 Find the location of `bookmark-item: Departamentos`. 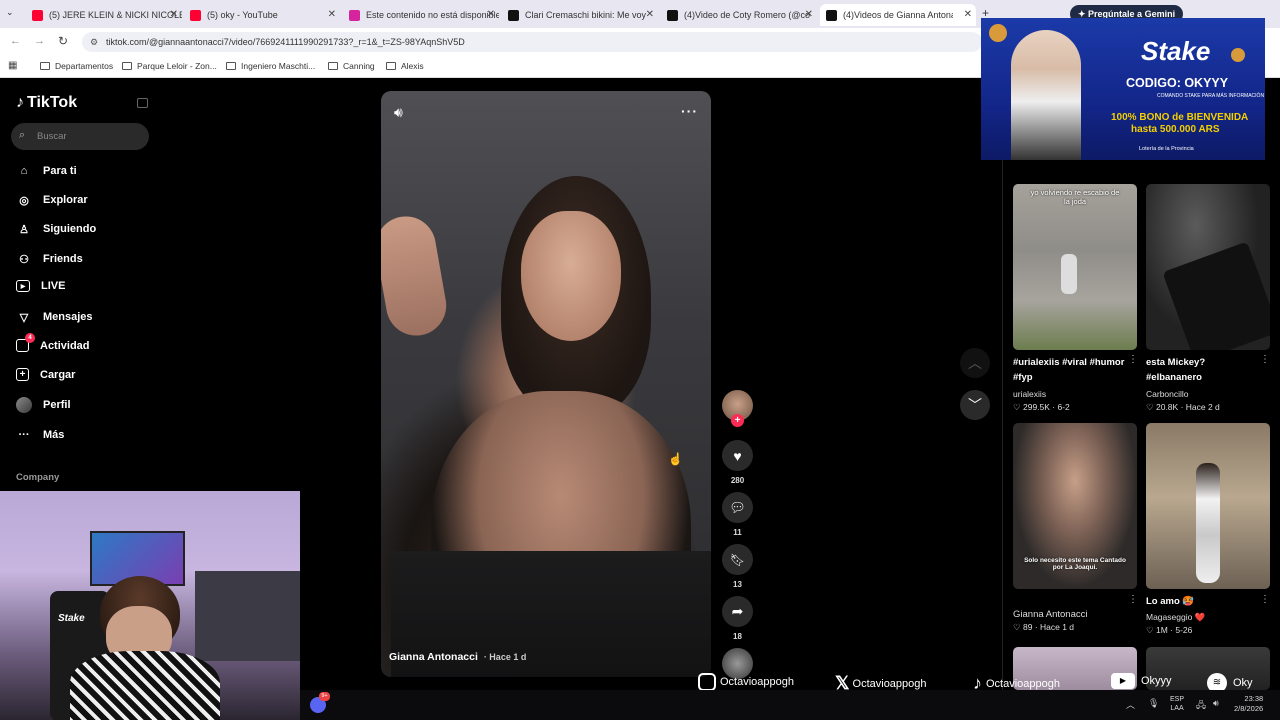

bookmark-item: Departamentos is located at coordinates (76, 66).